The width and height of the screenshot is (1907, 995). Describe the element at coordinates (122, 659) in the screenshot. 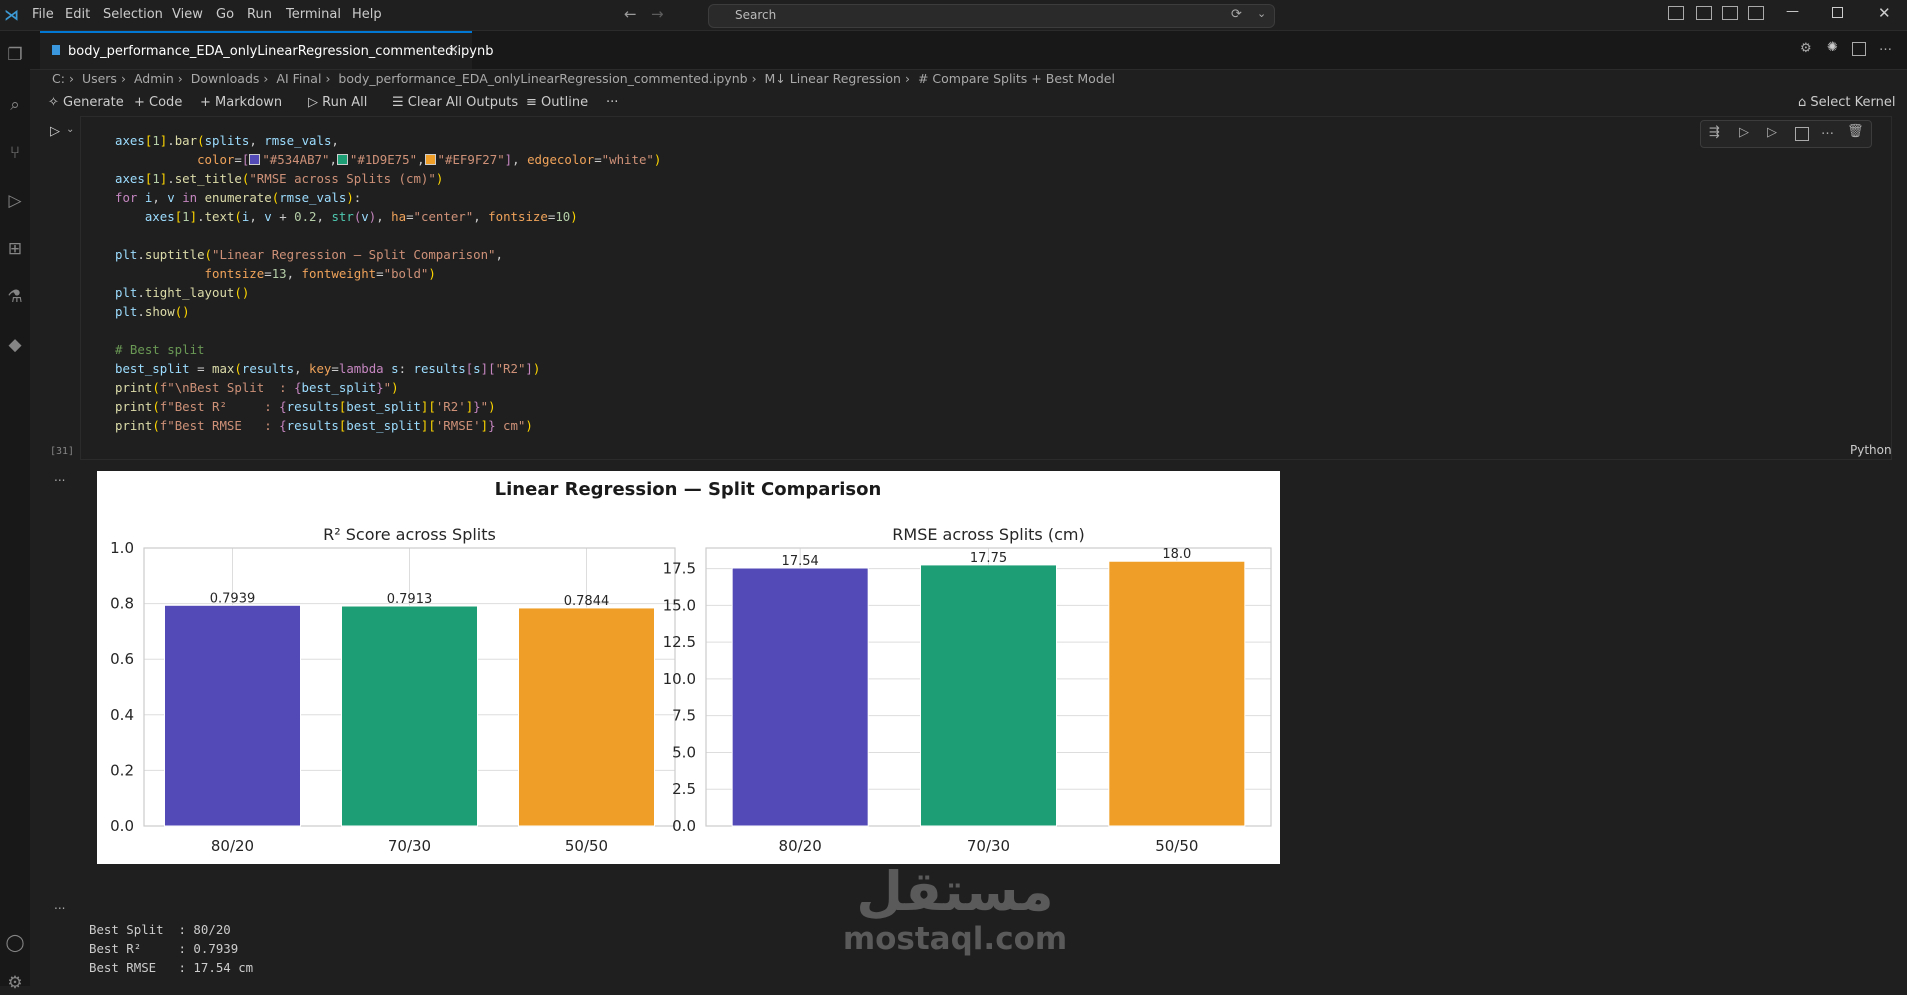

I see `y-tick-label: 0.6` at that location.